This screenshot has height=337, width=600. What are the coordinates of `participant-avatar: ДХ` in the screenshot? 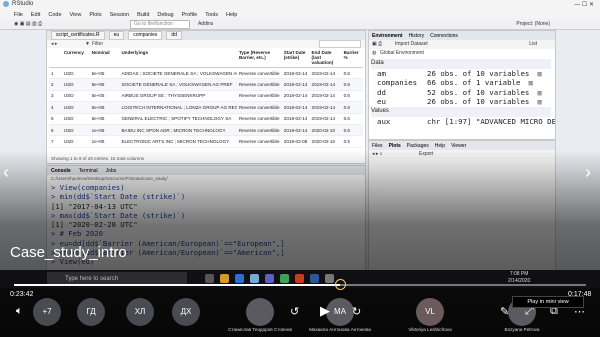 It's located at (186, 312).